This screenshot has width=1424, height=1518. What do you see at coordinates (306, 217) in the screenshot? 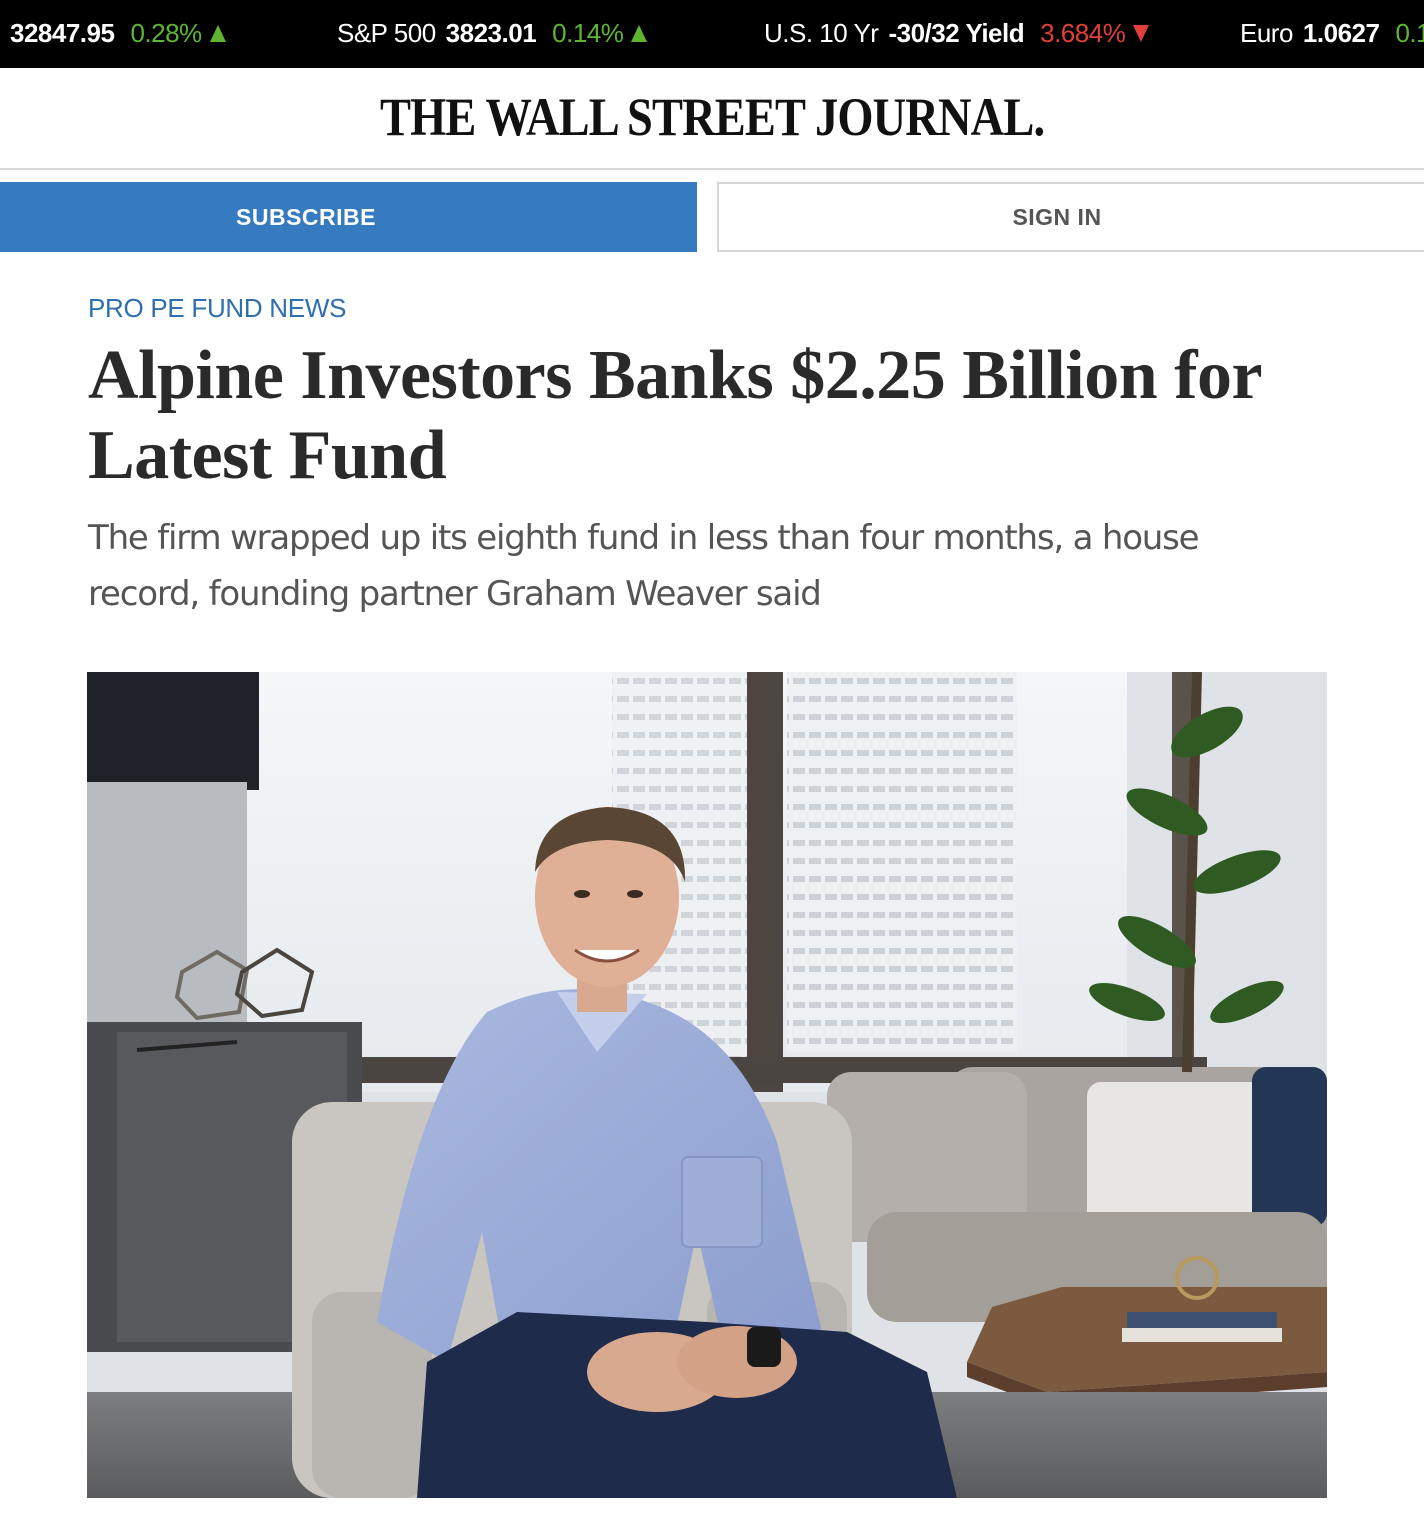
I see `subscribe-label: SUBSCRIBE` at bounding box center [306, 217].